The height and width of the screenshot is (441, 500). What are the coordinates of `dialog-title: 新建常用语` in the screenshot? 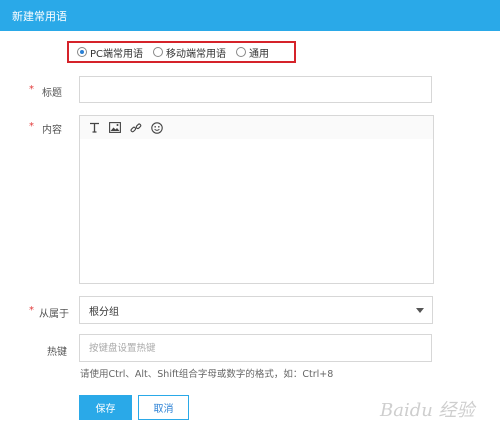 It's located at (39, 16).